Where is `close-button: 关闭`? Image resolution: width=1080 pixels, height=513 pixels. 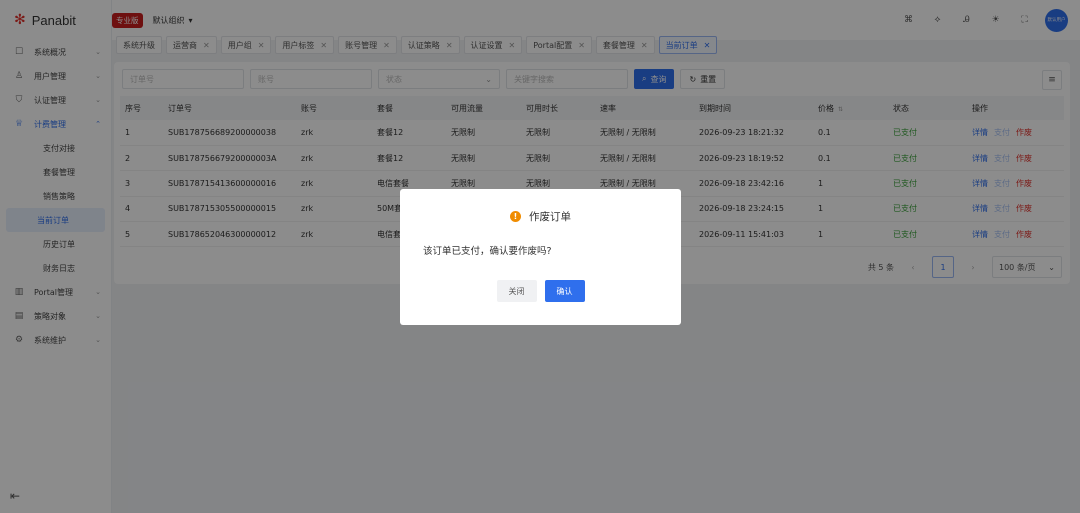 close-button: 关闭 is located at coordinates (516, 291).